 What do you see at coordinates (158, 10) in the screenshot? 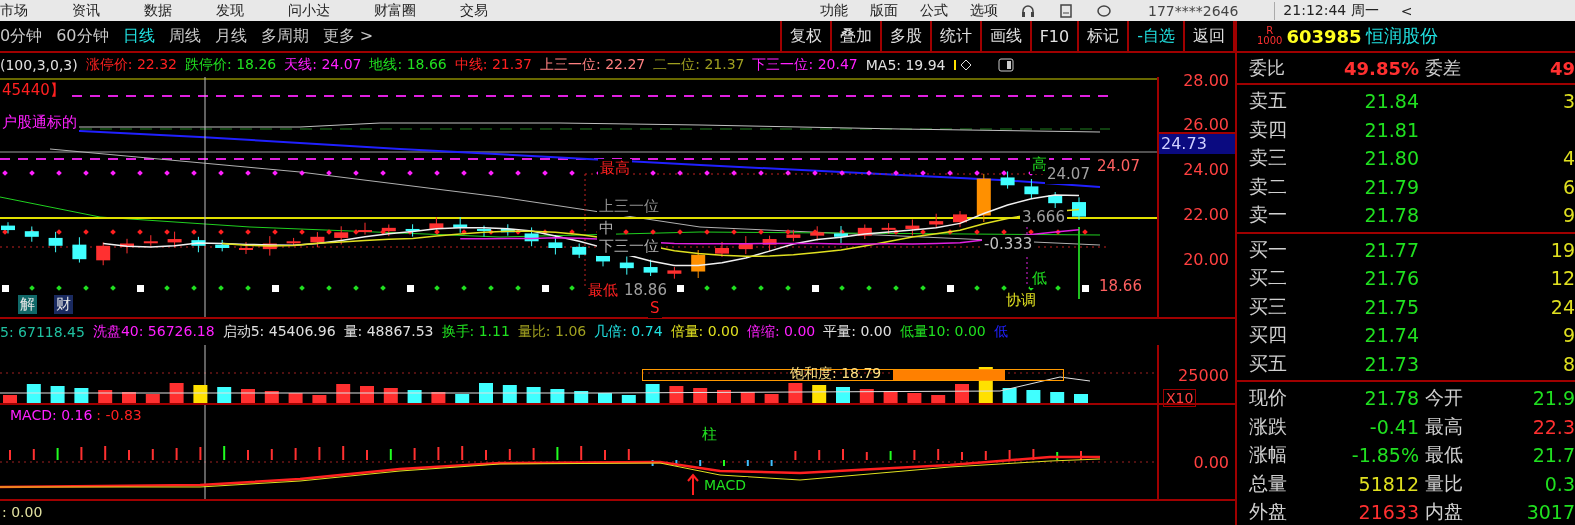
I see `menu-item: 数据` at bounding box center [158, 10].